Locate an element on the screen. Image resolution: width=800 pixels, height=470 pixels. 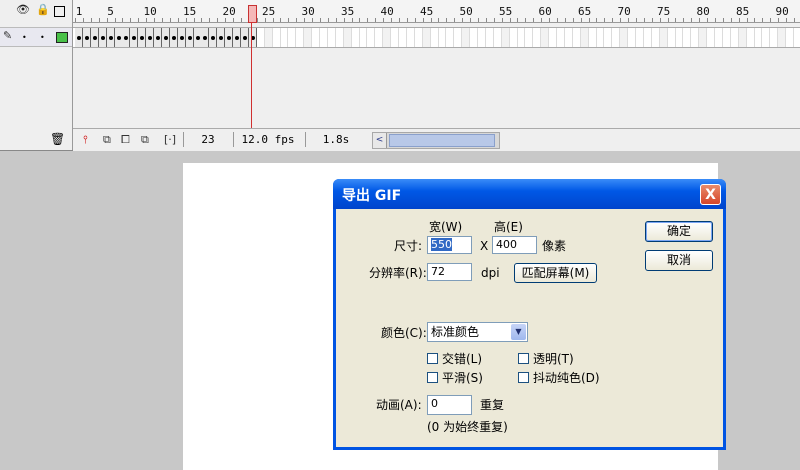
frames-row is located at coordinates (436, 37).